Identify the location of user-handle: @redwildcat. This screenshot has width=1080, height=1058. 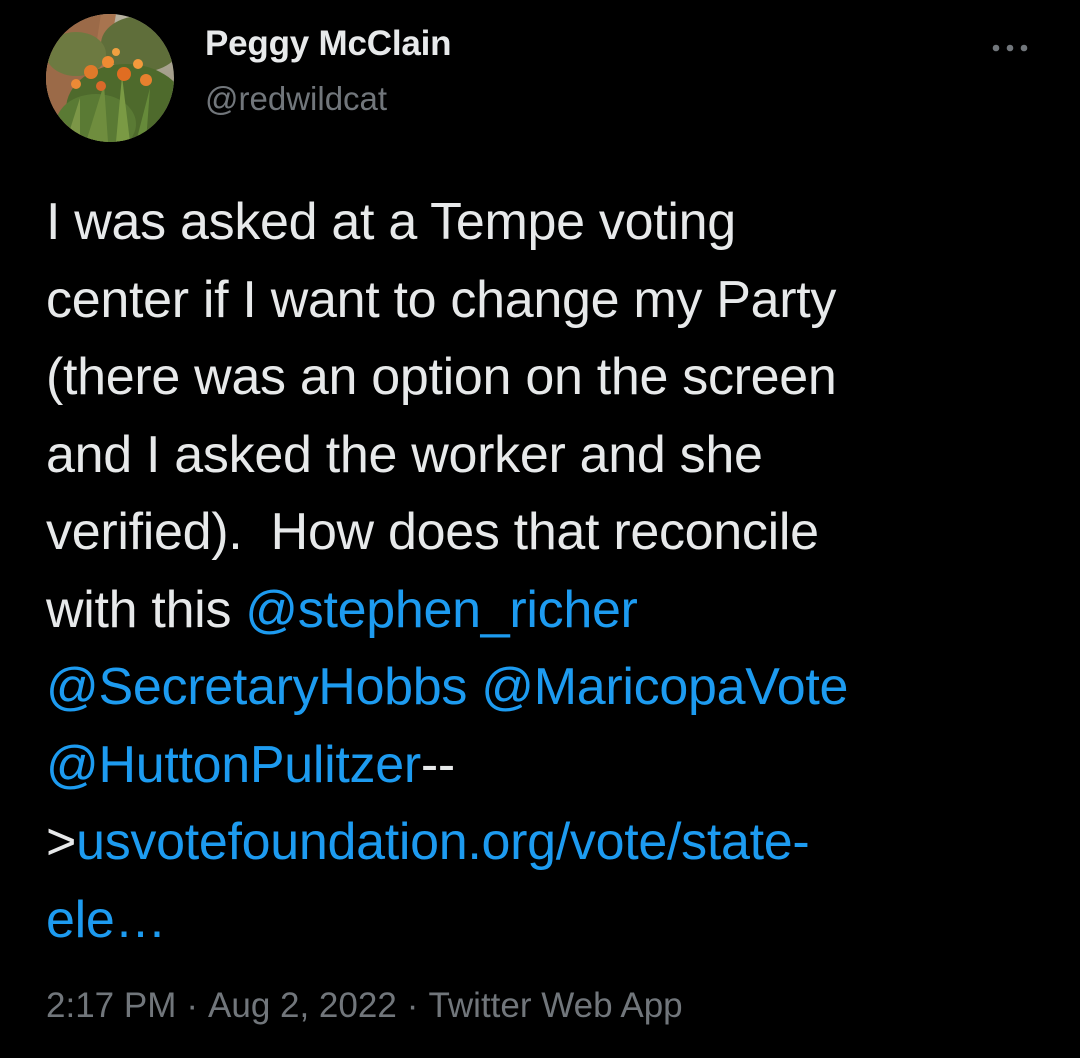
(296, 99).